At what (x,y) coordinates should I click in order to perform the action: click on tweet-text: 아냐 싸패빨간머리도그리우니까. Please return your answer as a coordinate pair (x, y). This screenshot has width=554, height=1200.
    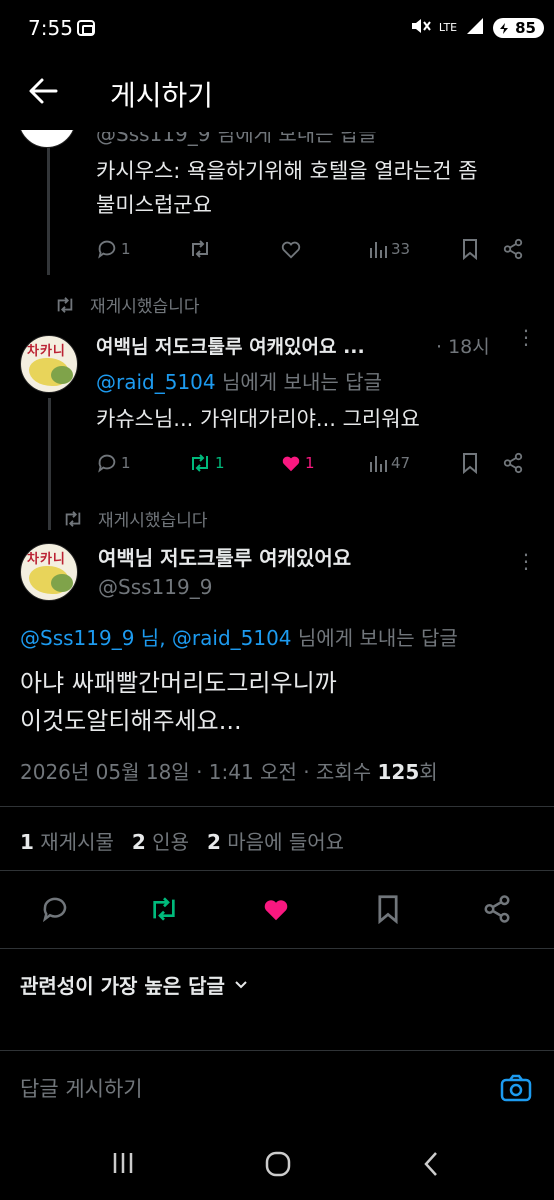
    Looking at the image, I should click on (178, 683).